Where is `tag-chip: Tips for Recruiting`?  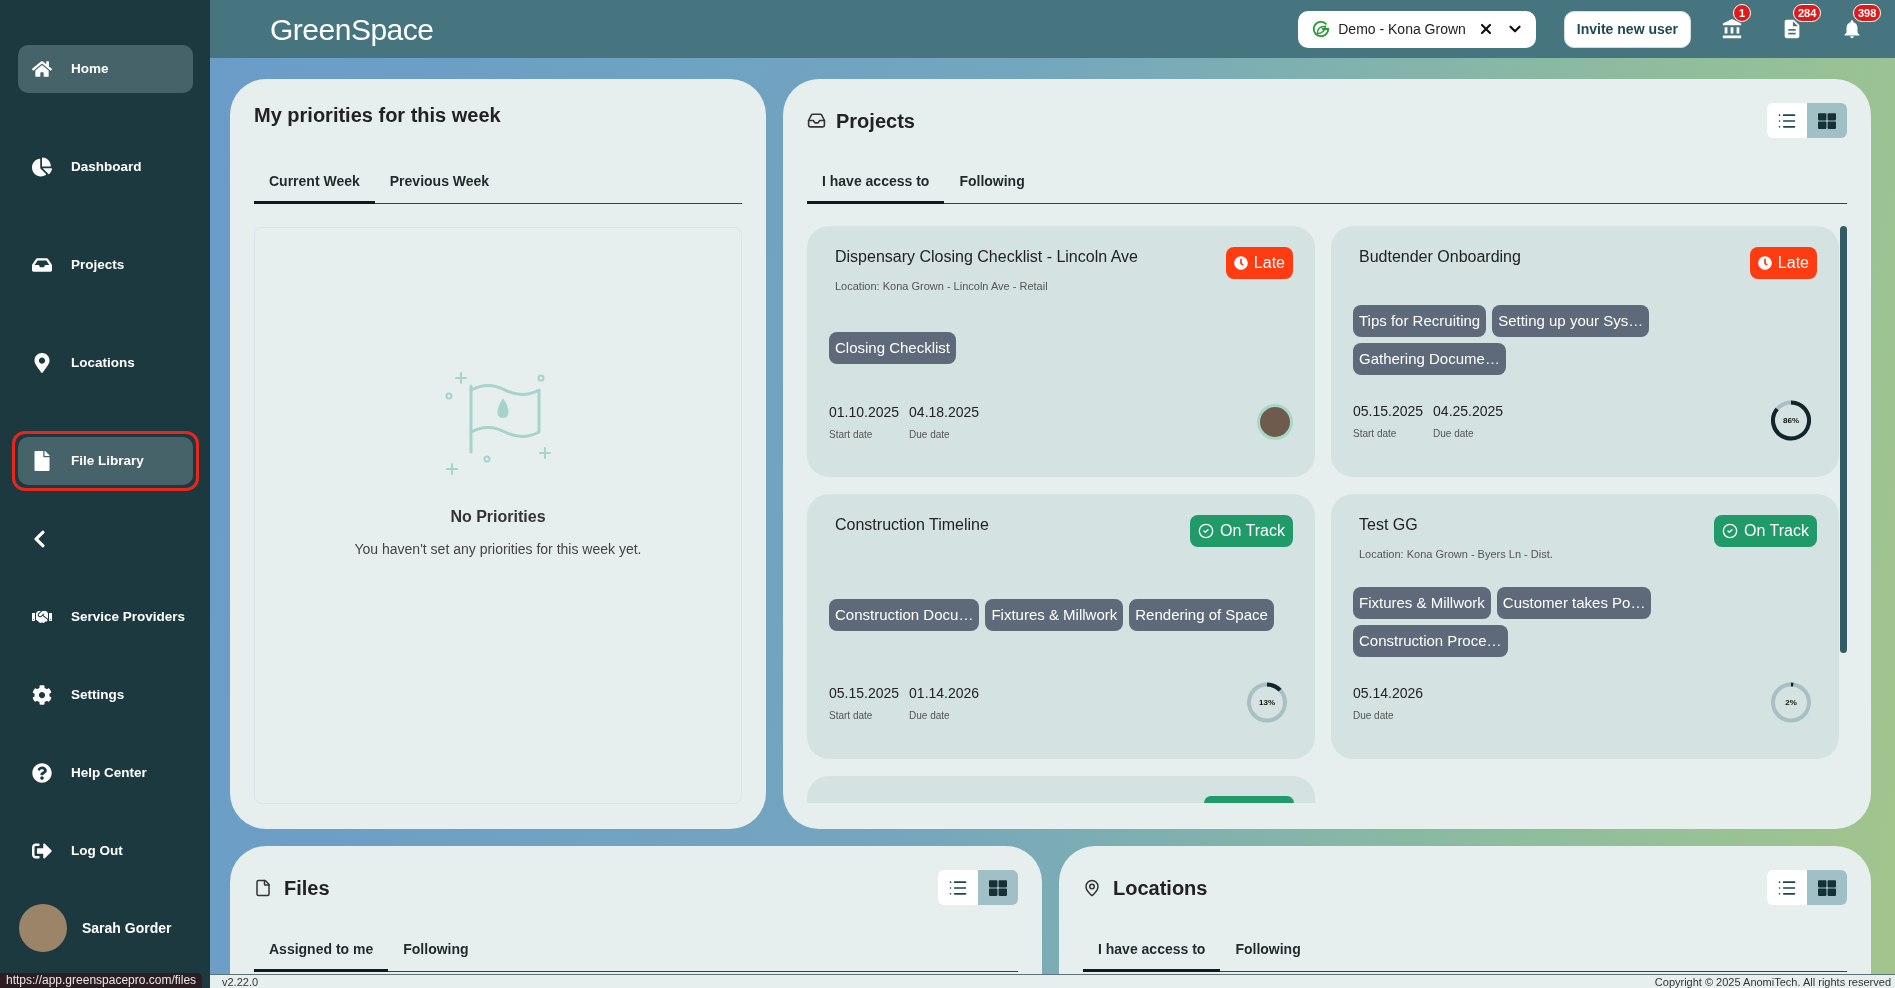 tag-chip: Tips for Recruiting is located at coordinates (1420, 320).